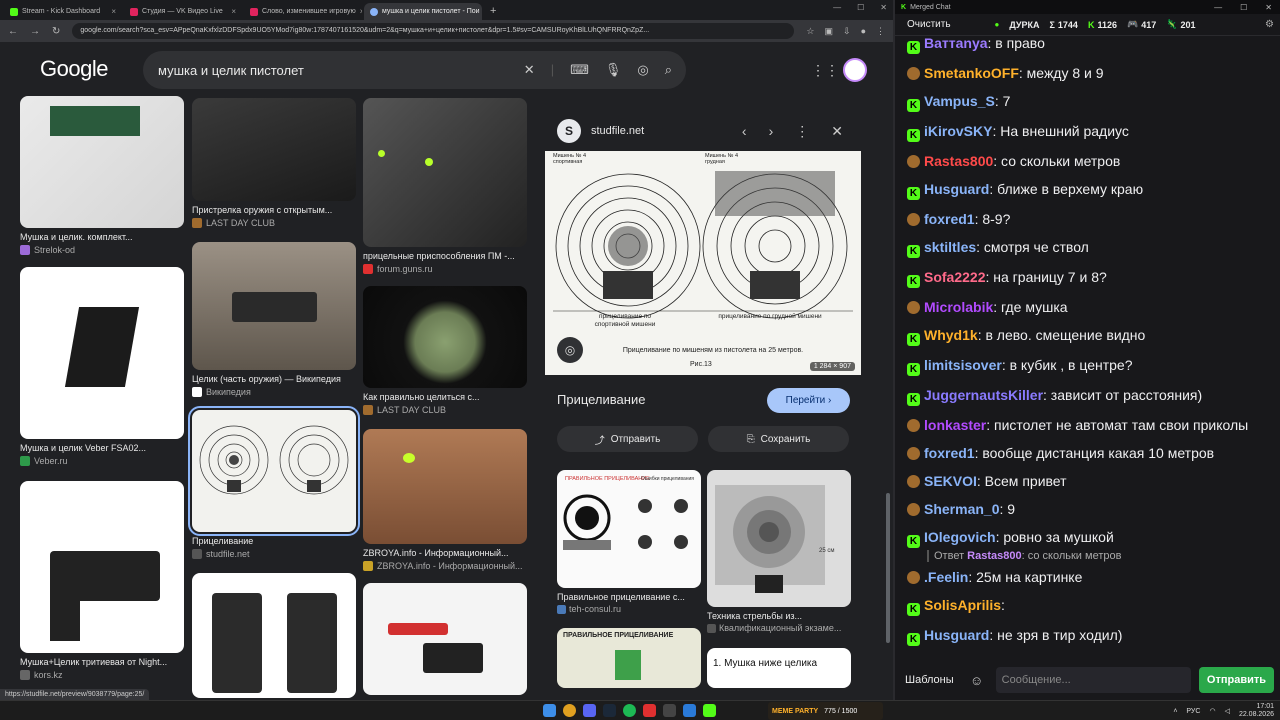 The image size is (1280, 720). What do you see at coordinates (929, 24) in the screenshot?
I see `clear-button: Очистить` at bounding box center [929, 24].